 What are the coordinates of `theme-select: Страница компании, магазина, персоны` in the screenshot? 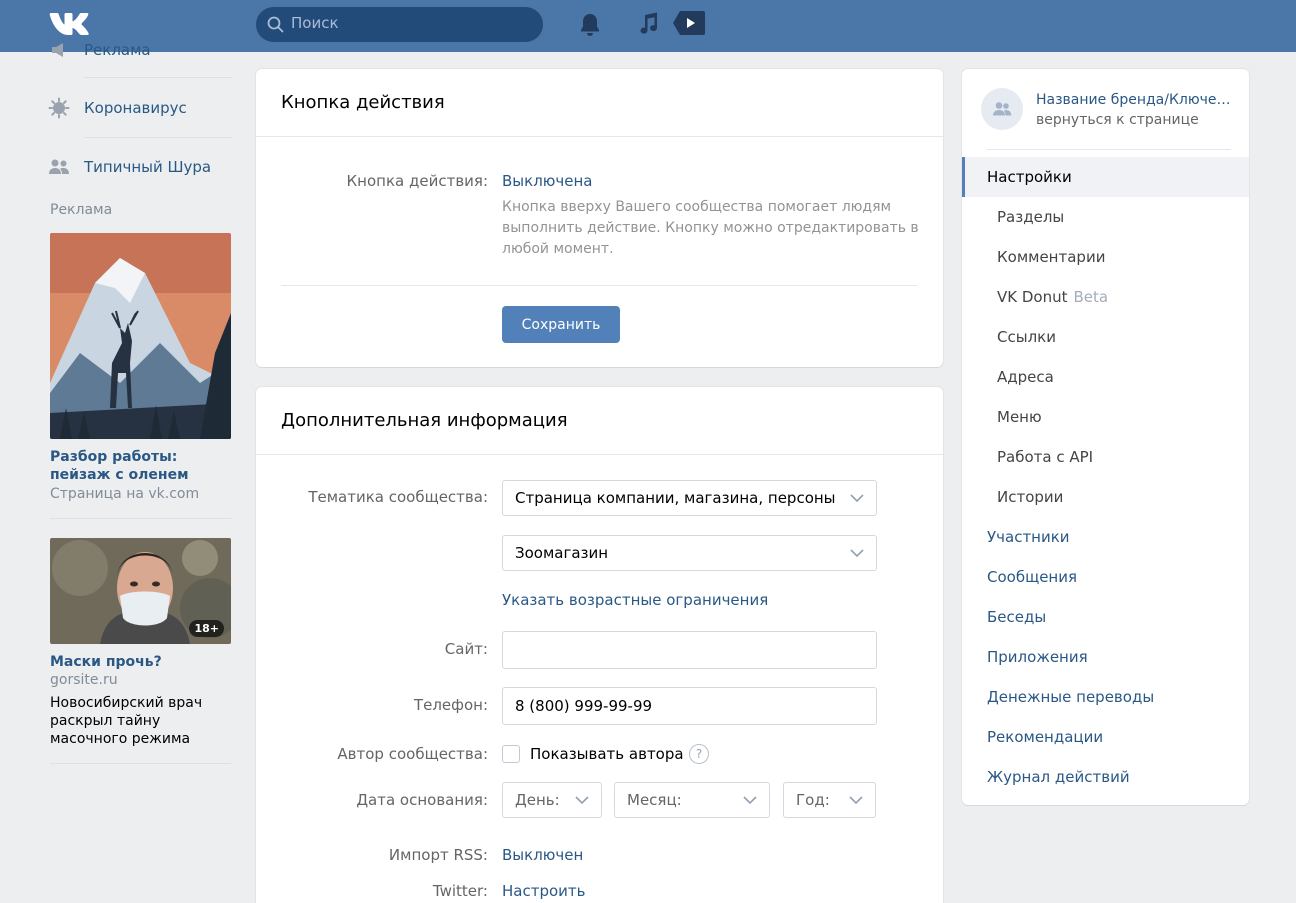 It's located at (689, 498).